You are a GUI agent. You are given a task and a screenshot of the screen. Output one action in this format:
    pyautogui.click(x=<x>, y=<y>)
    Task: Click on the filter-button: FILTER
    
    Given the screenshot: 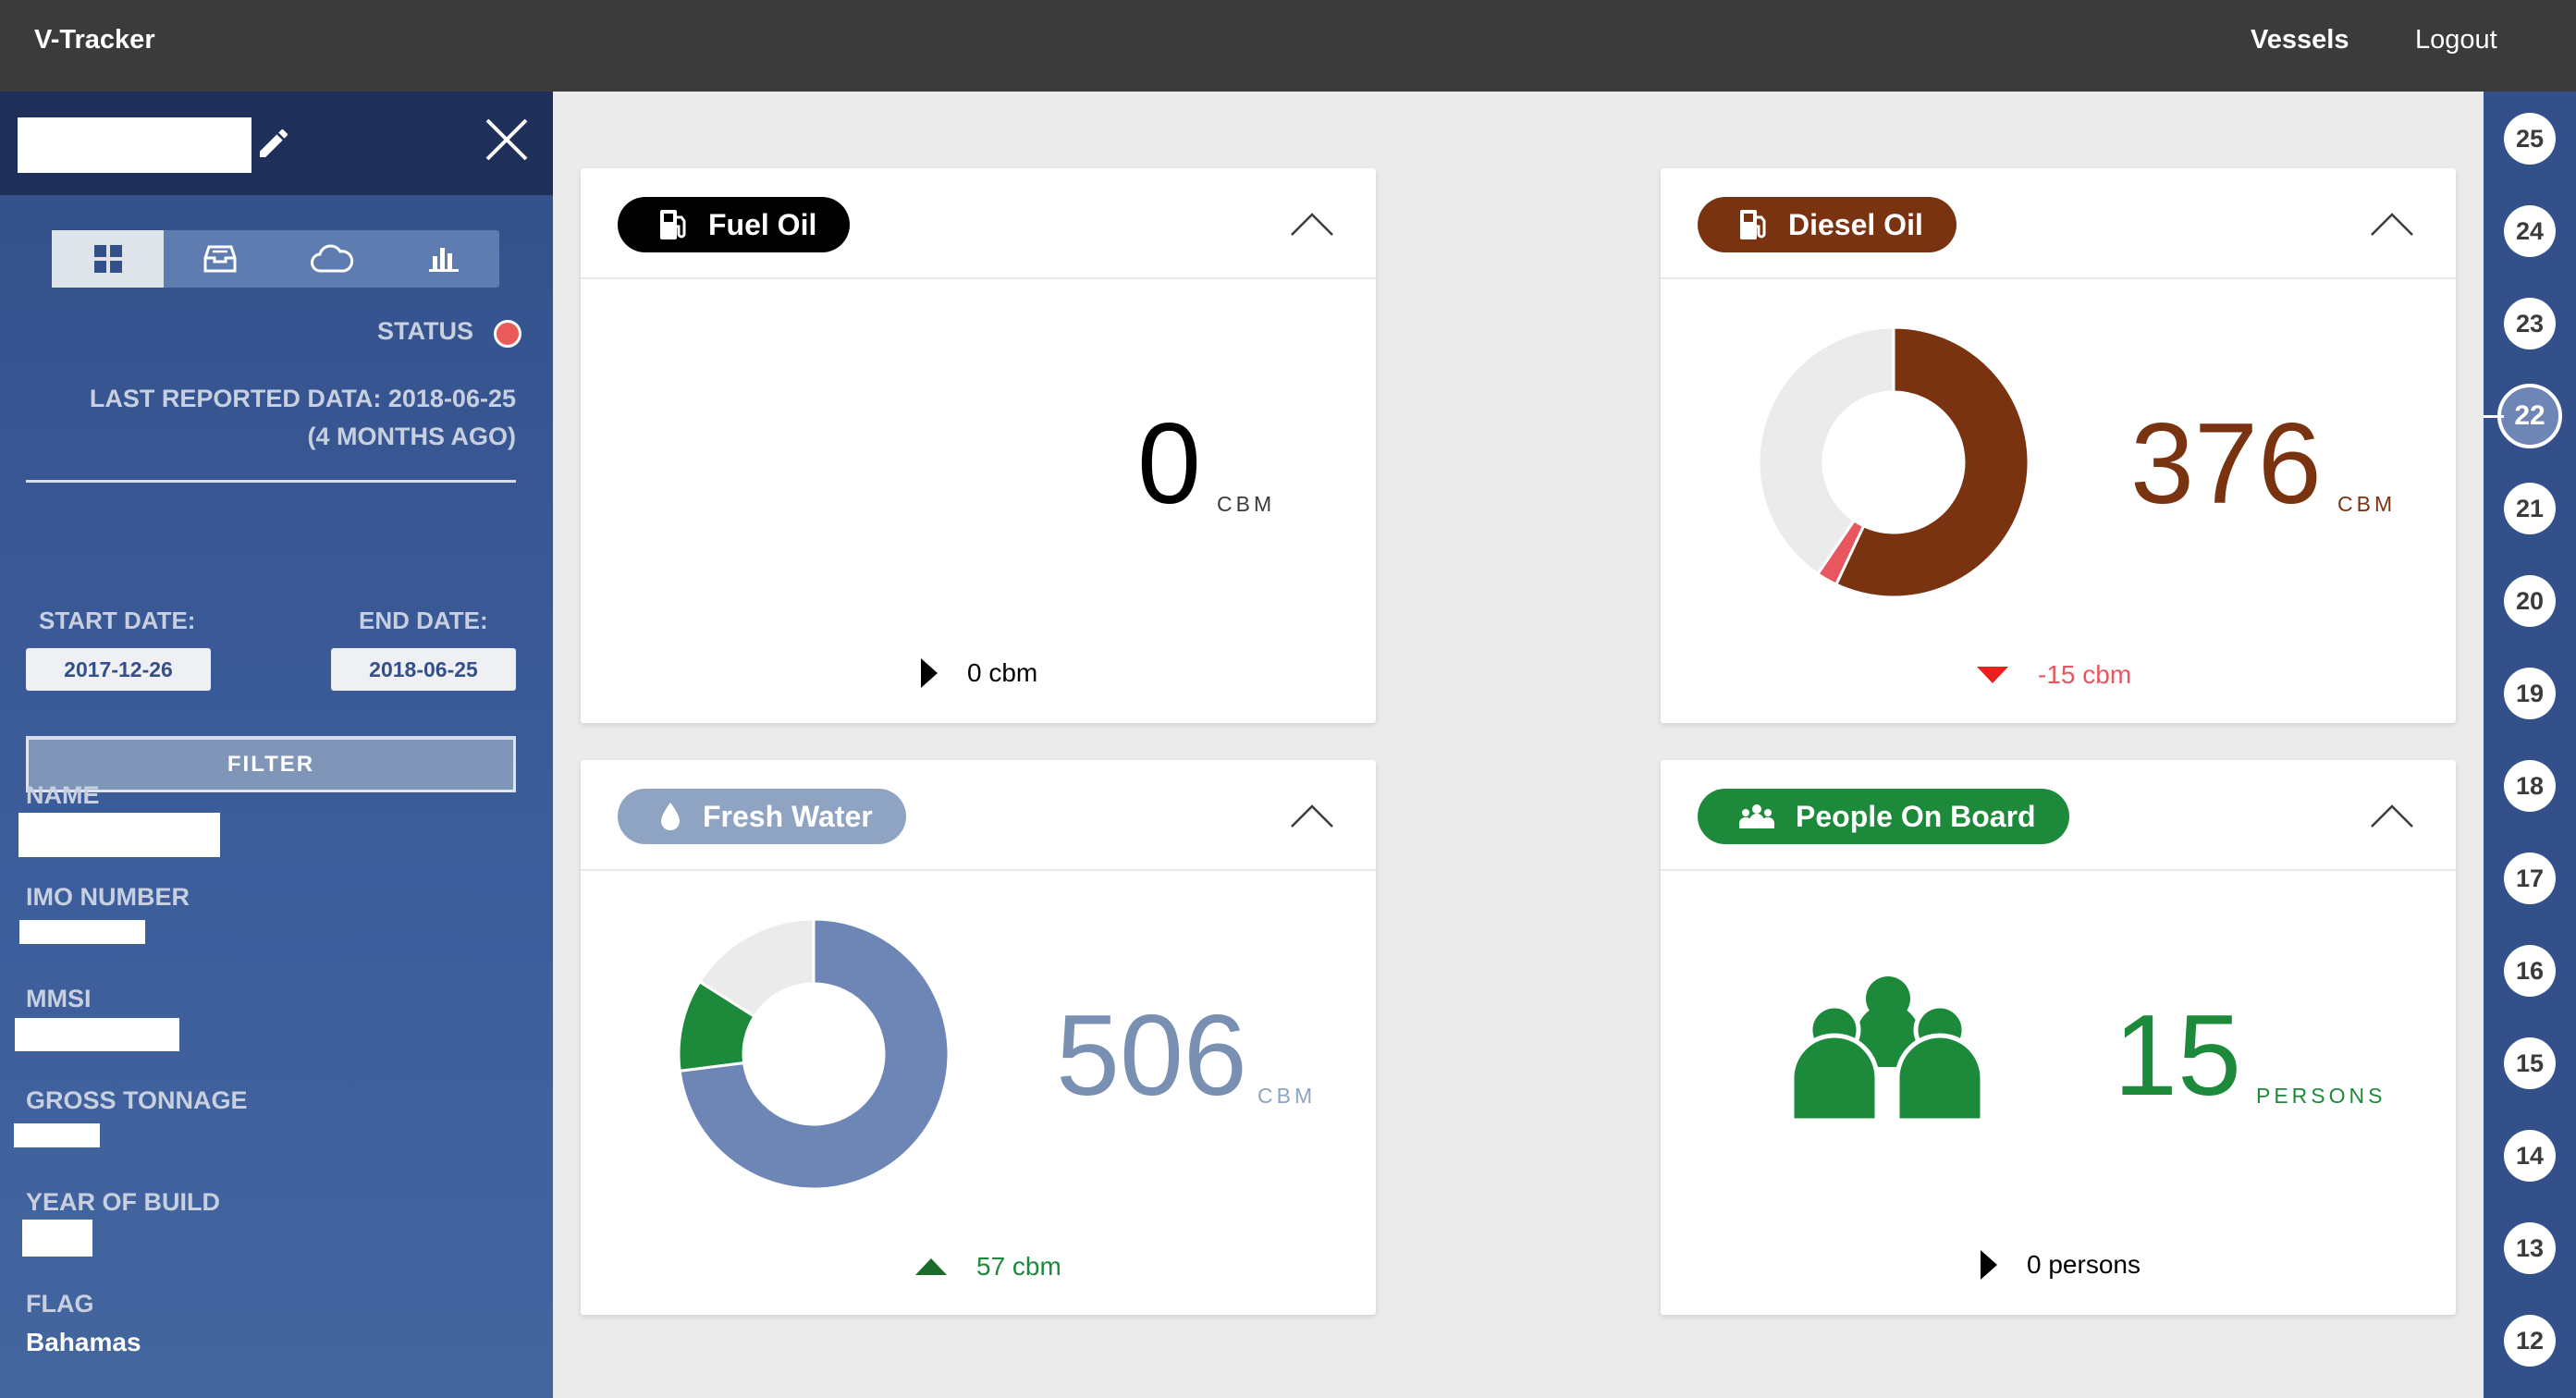 What is the action you would take?
    pyautogui.click(x=271, y=765)
    